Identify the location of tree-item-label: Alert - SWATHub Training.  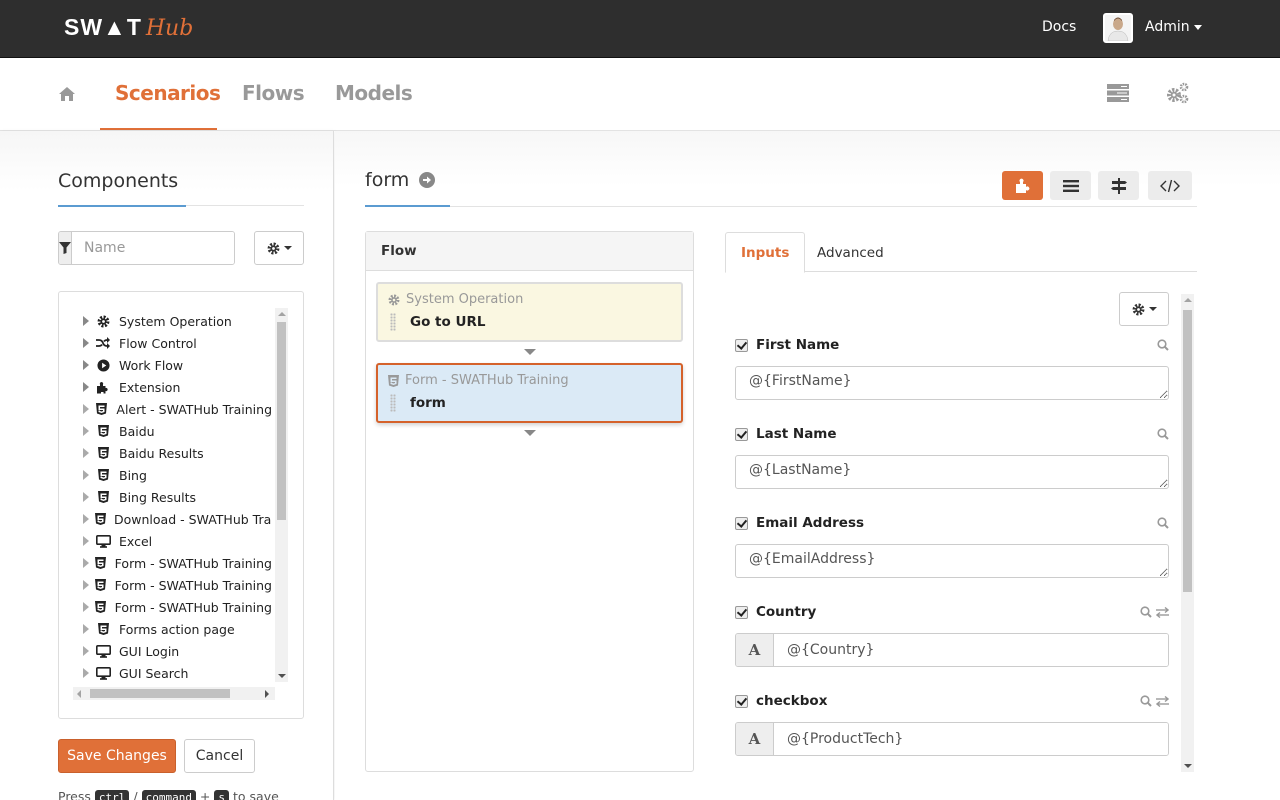
(194, 409).